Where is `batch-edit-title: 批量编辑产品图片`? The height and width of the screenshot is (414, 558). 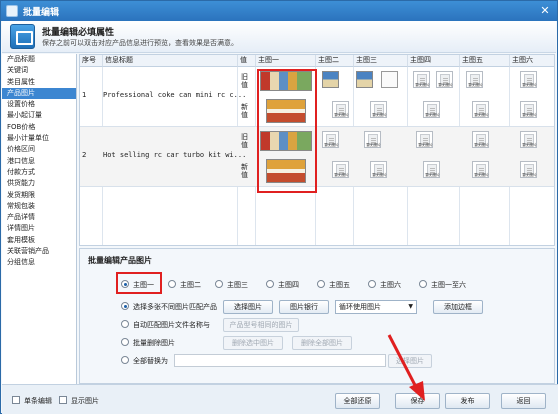 batch-edit-title: 批量编辑产品图片 is located at coordinates (120, 260).